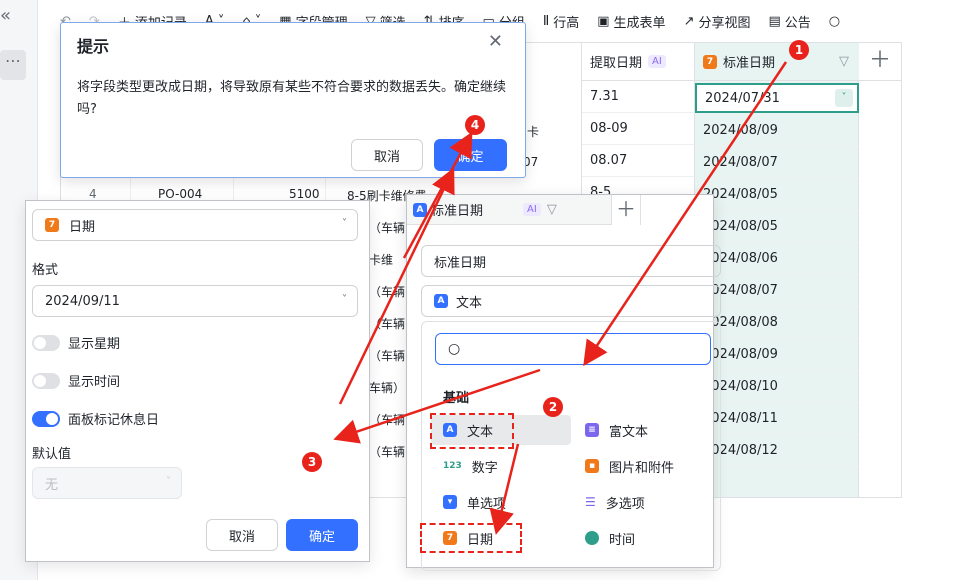 Image resolution: width=955 pixels, height=580 pixels. Describe the element at coordinates (799, 50) in the screenshot. I see `step-marker-1: 1` at that location.